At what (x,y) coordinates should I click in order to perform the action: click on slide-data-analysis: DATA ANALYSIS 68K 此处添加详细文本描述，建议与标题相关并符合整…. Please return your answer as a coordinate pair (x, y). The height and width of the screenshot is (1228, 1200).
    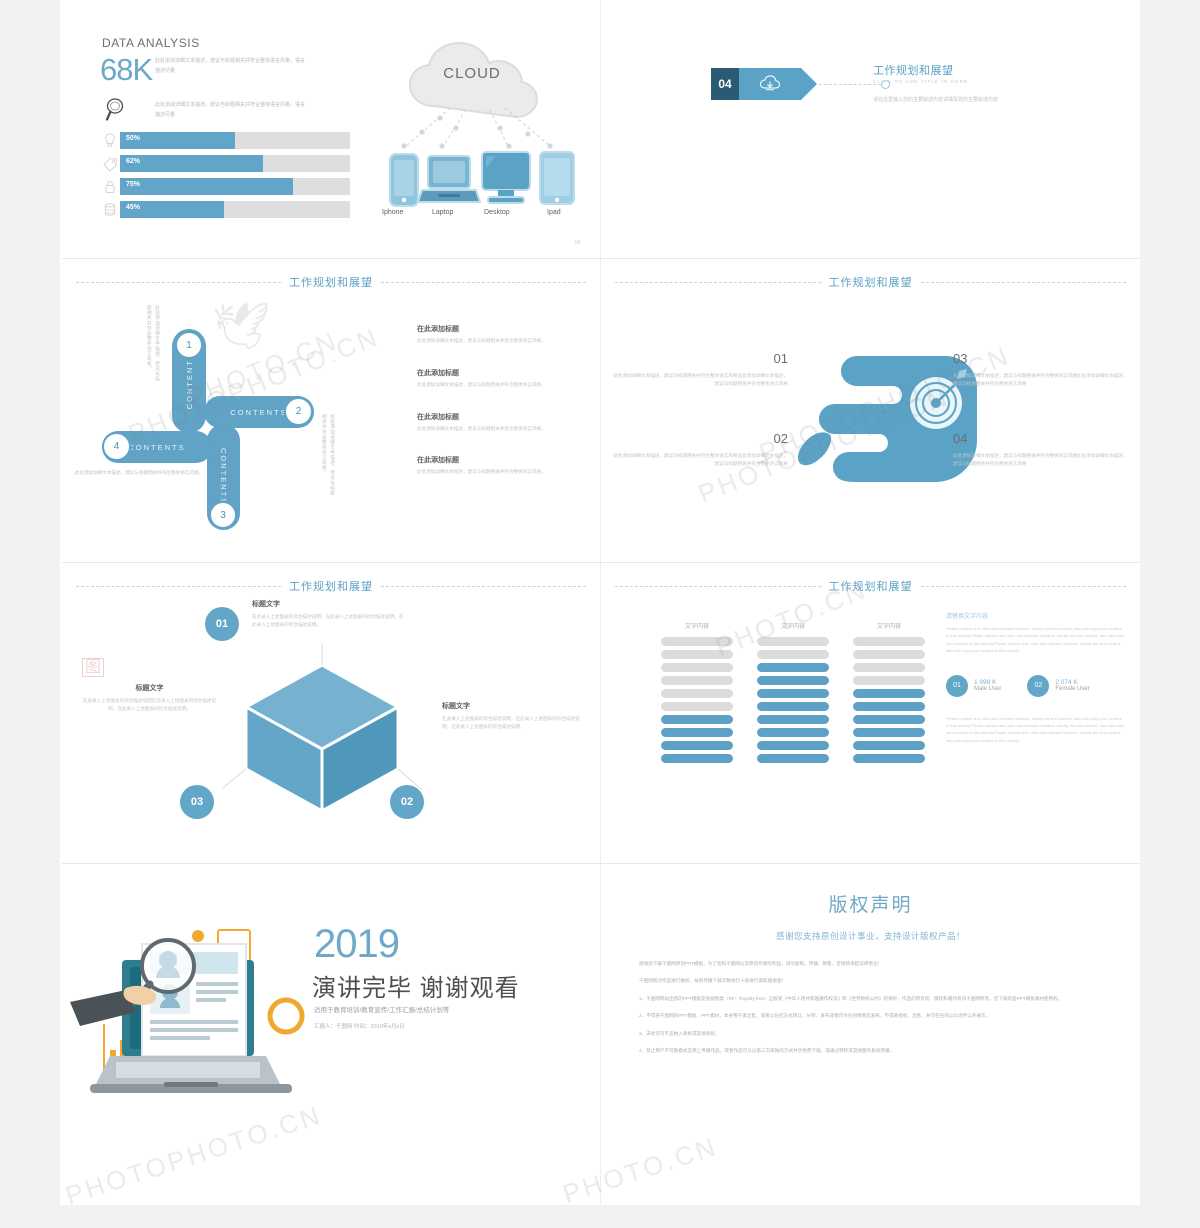
    Looking at the image, I should click on (331, 129).